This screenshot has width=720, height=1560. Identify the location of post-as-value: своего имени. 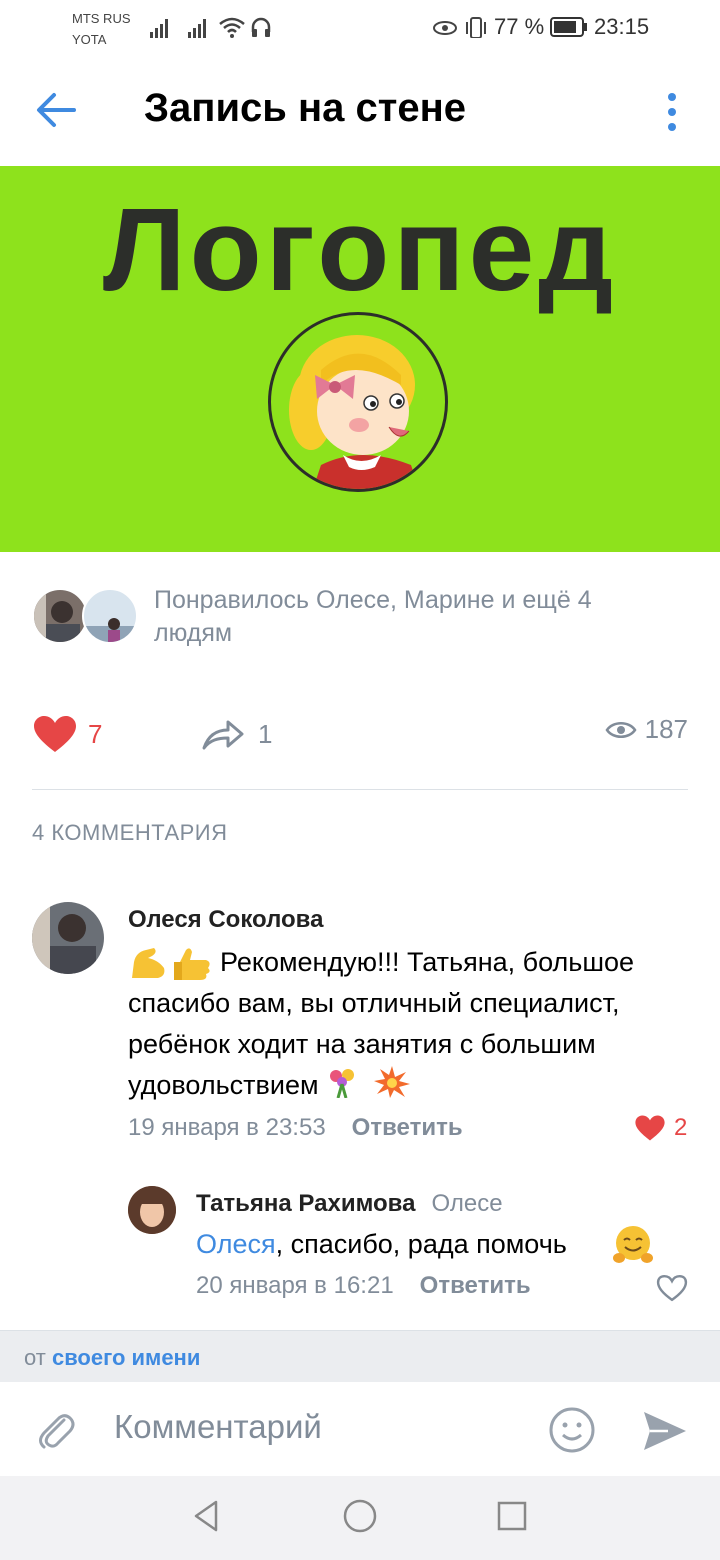
(126, 1357).